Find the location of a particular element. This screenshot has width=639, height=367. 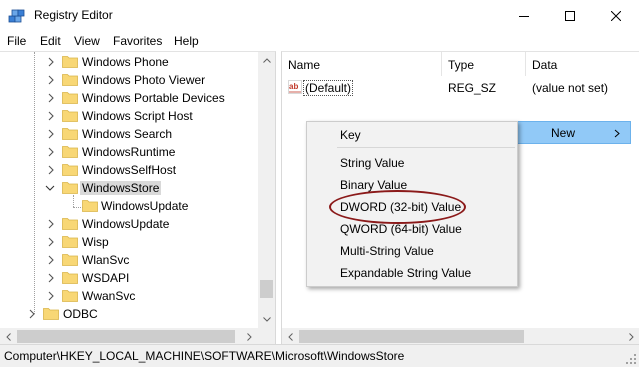

column-header-data: Data is located at coordinates (582, 64).